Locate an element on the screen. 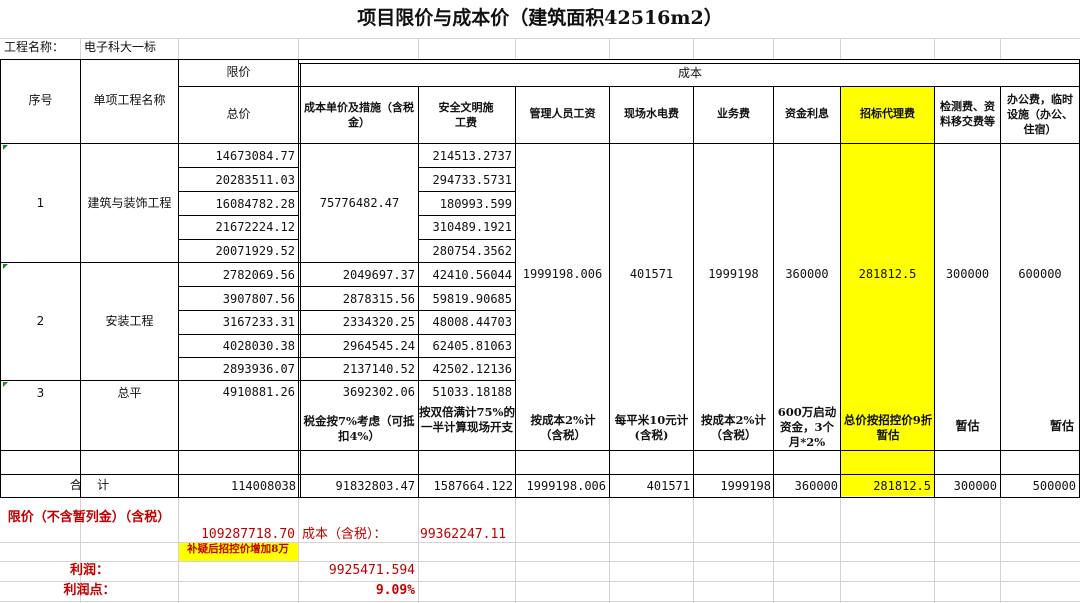 The width and height of the screenshot is (1080, 603). total-cell: 21672224.12 is located at coordinates (255, 227).